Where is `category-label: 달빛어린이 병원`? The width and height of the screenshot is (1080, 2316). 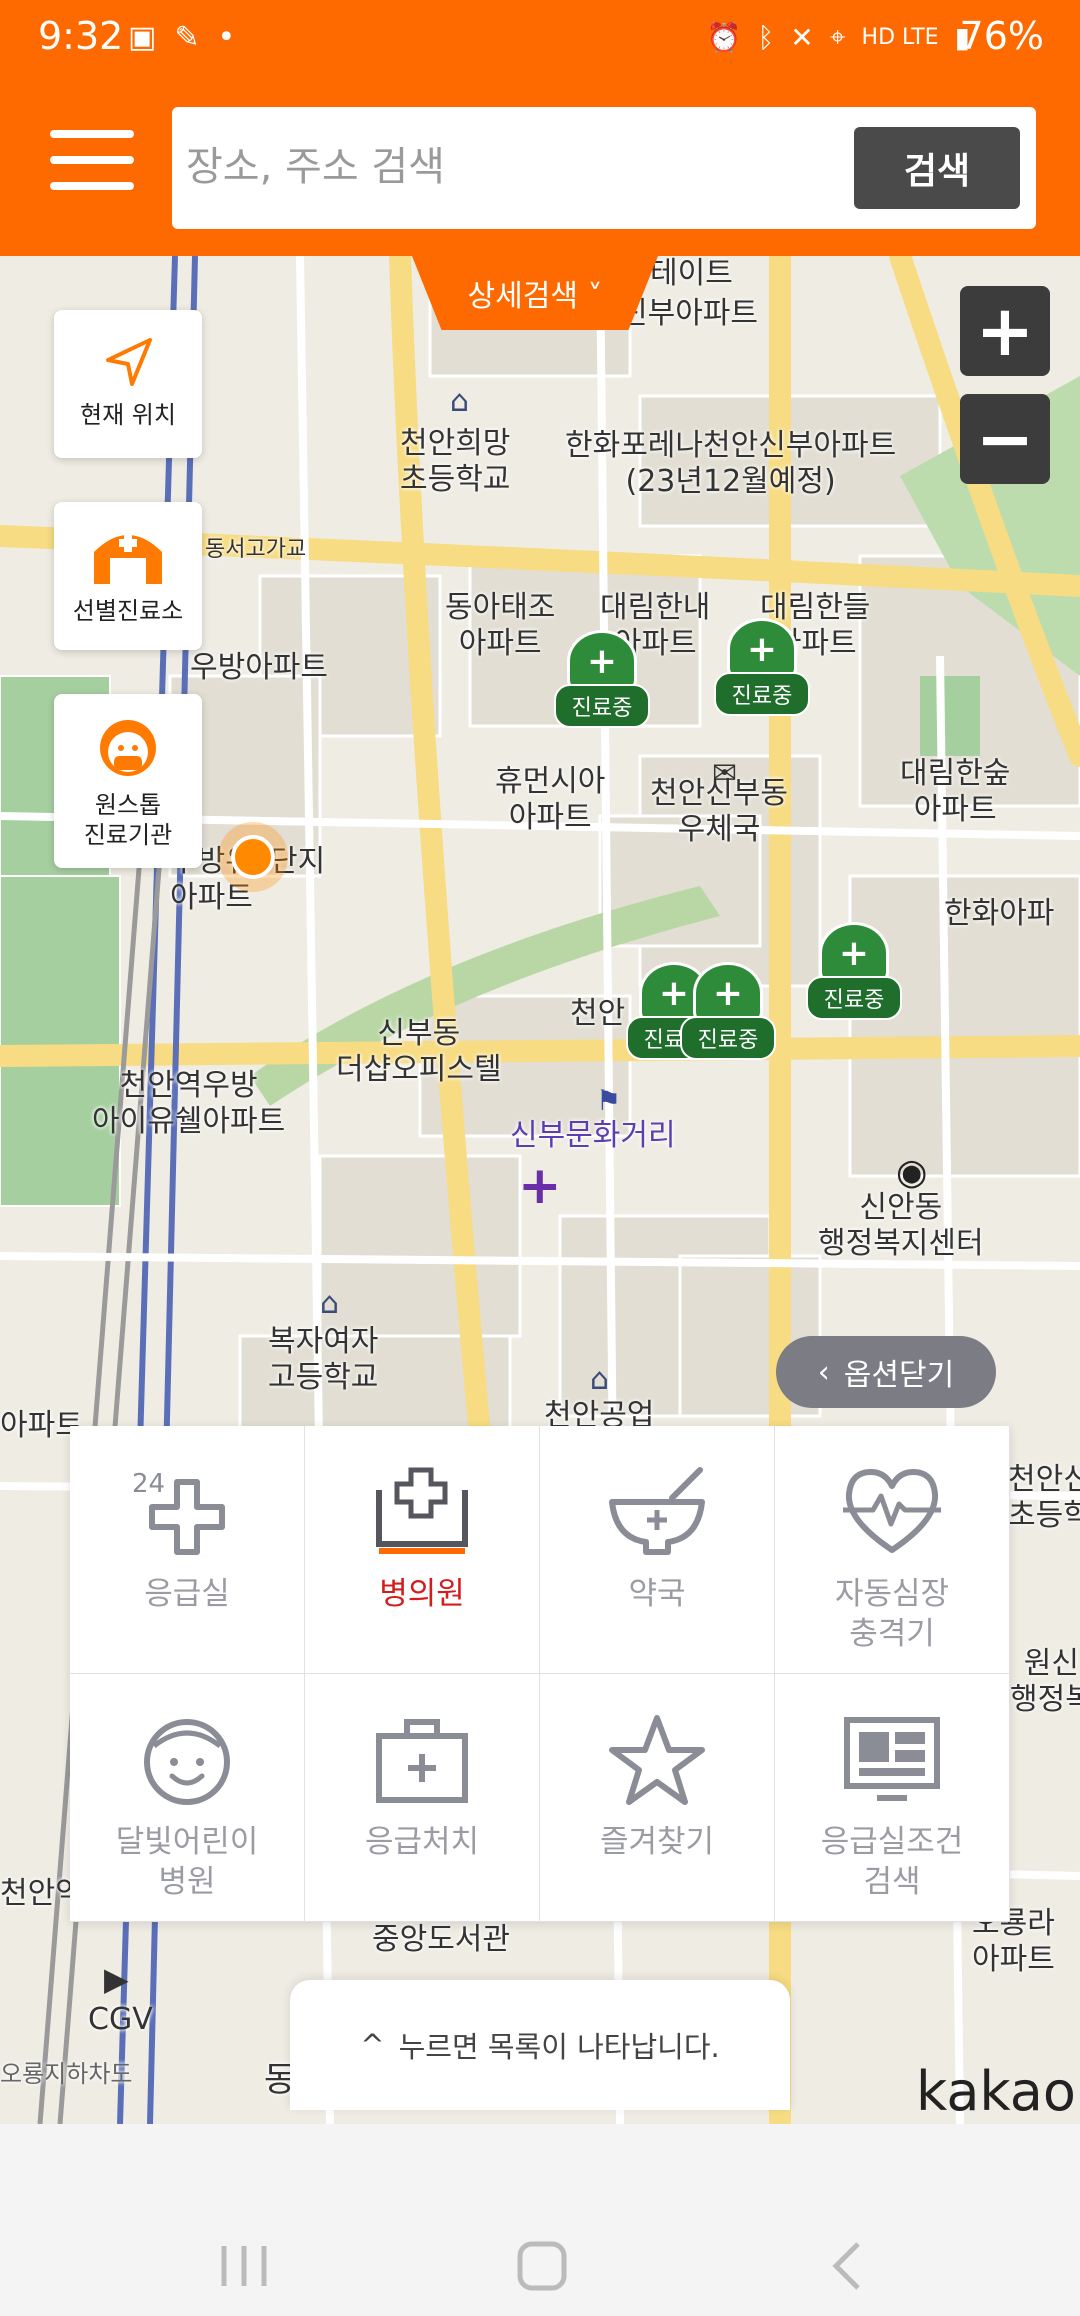
category-label: 달빛어린이 병원 is located at coordinates (187, 1862).